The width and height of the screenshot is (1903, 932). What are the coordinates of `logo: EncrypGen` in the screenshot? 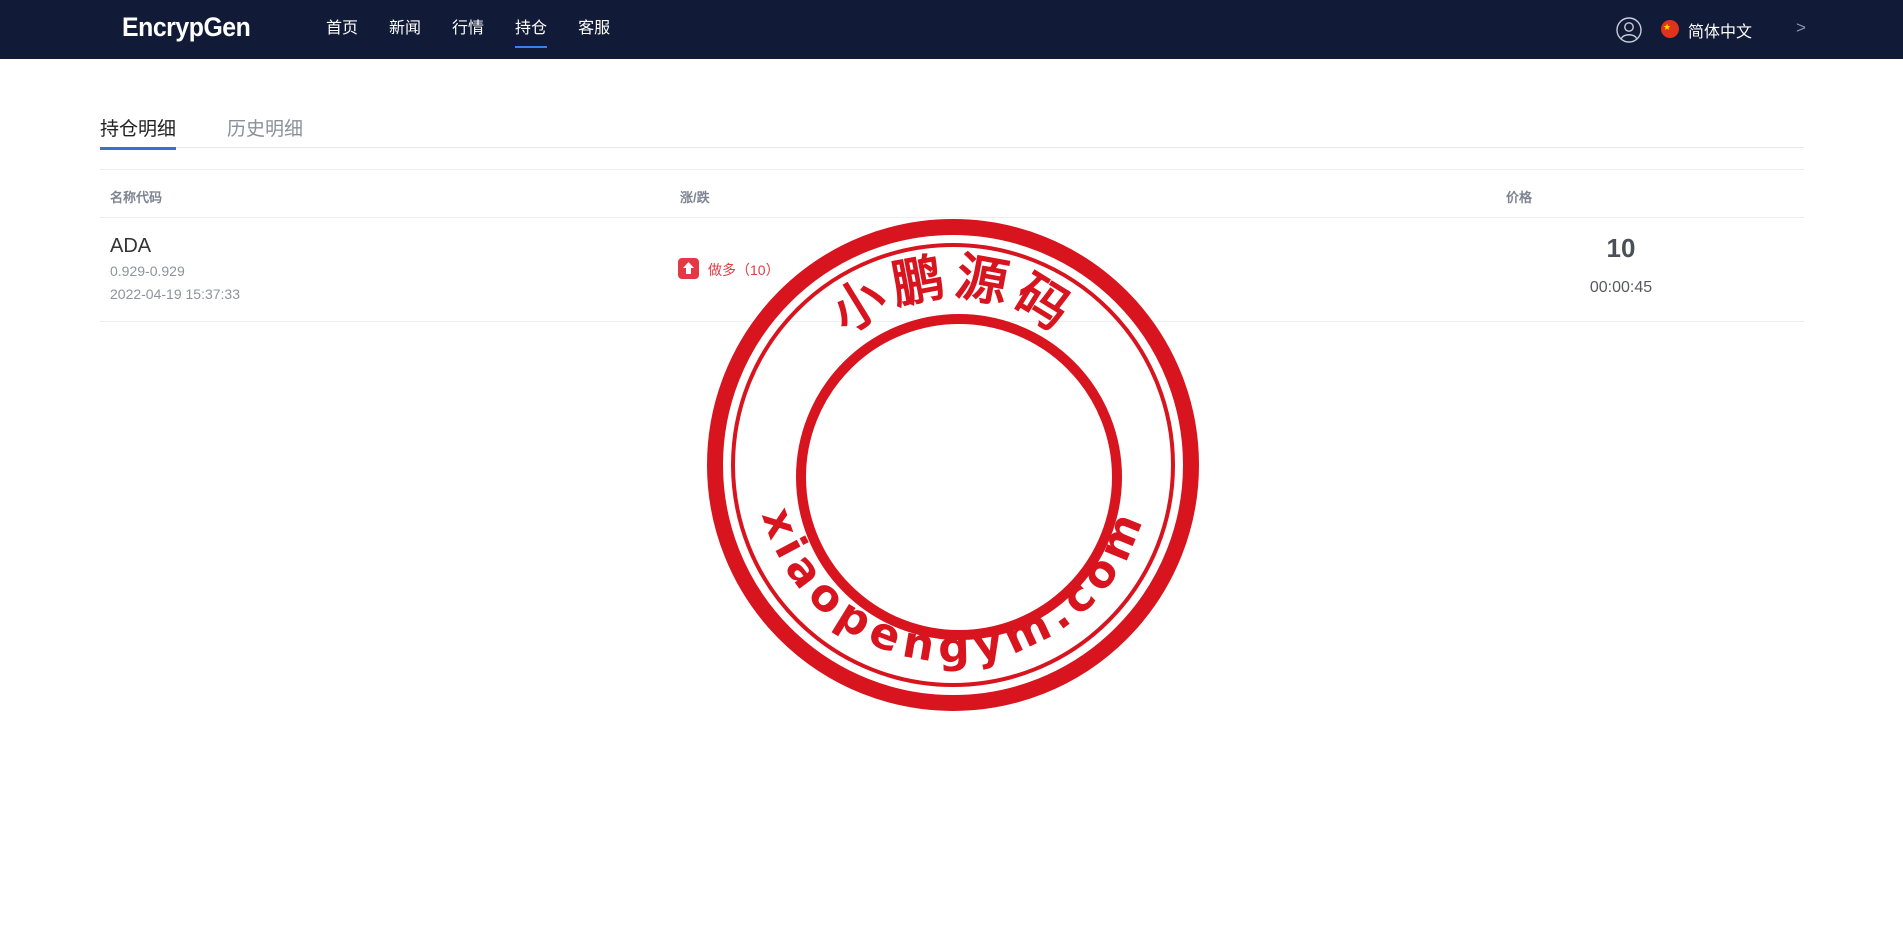 It's located at (186, 27).